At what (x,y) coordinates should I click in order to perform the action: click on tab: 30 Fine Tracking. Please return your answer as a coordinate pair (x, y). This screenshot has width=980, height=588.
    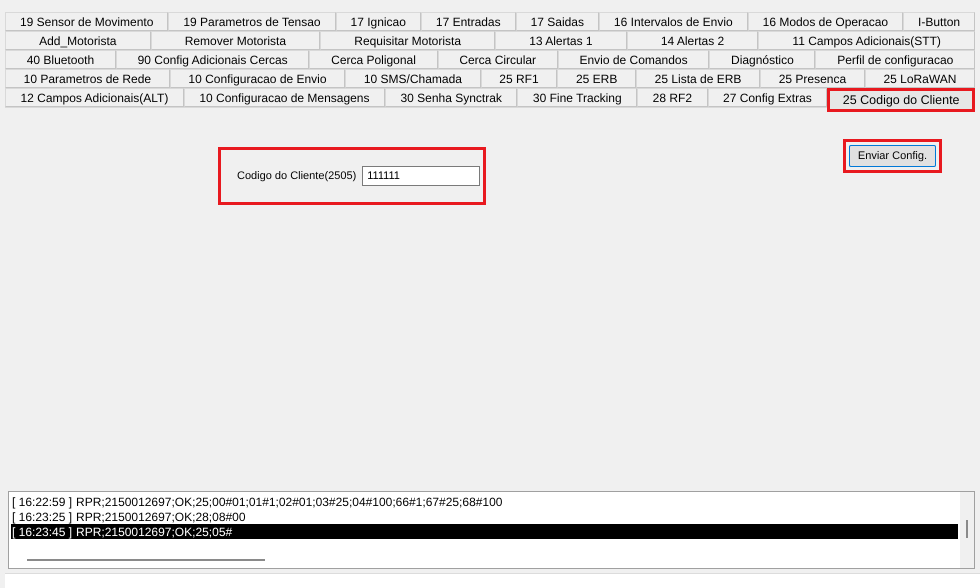
    Looking at the image, I should click on (577, 97).